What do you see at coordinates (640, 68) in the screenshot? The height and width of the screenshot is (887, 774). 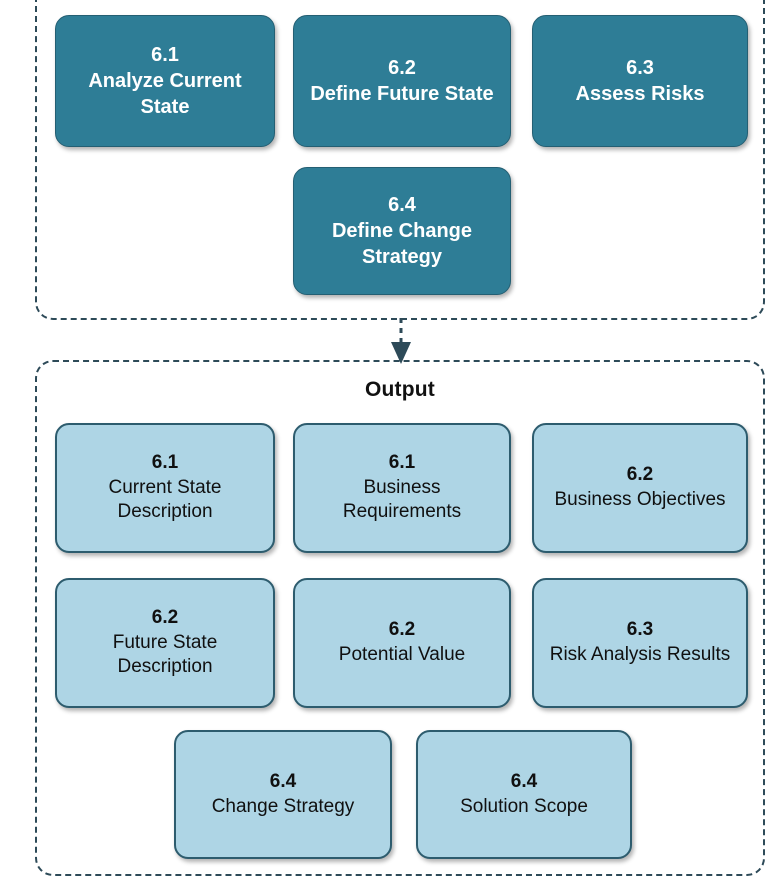 I see `process-node-number: 6.3` at bounding box center [640, 68].